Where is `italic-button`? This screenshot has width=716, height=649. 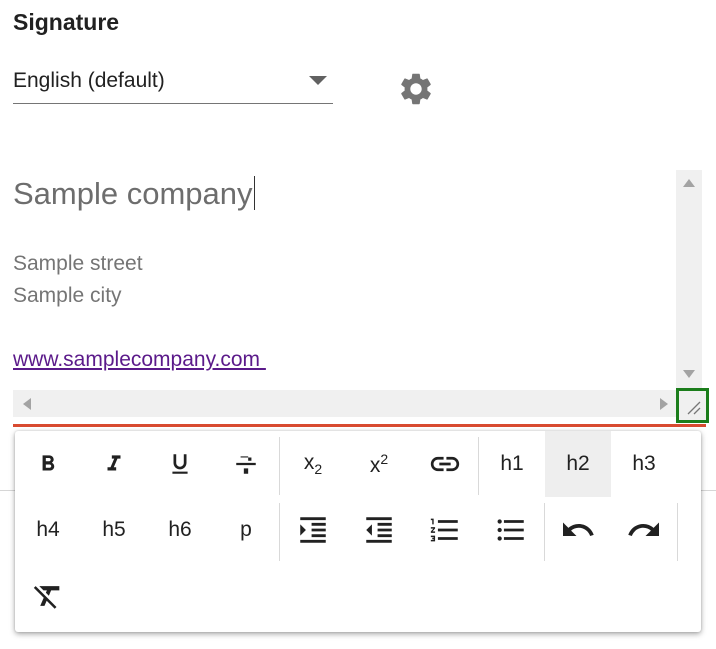 italic-button is located at coordinates (114, 464).